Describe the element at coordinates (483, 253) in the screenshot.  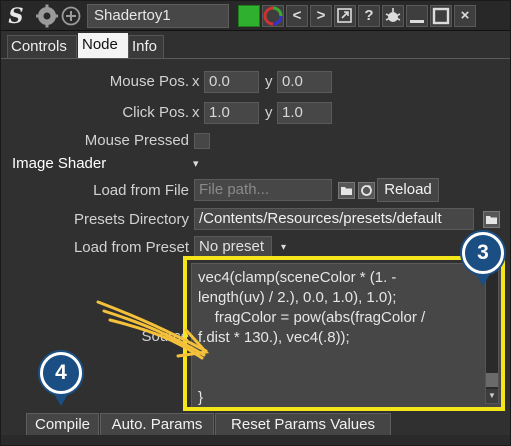
I see `step-3-badge: 3` at that location.